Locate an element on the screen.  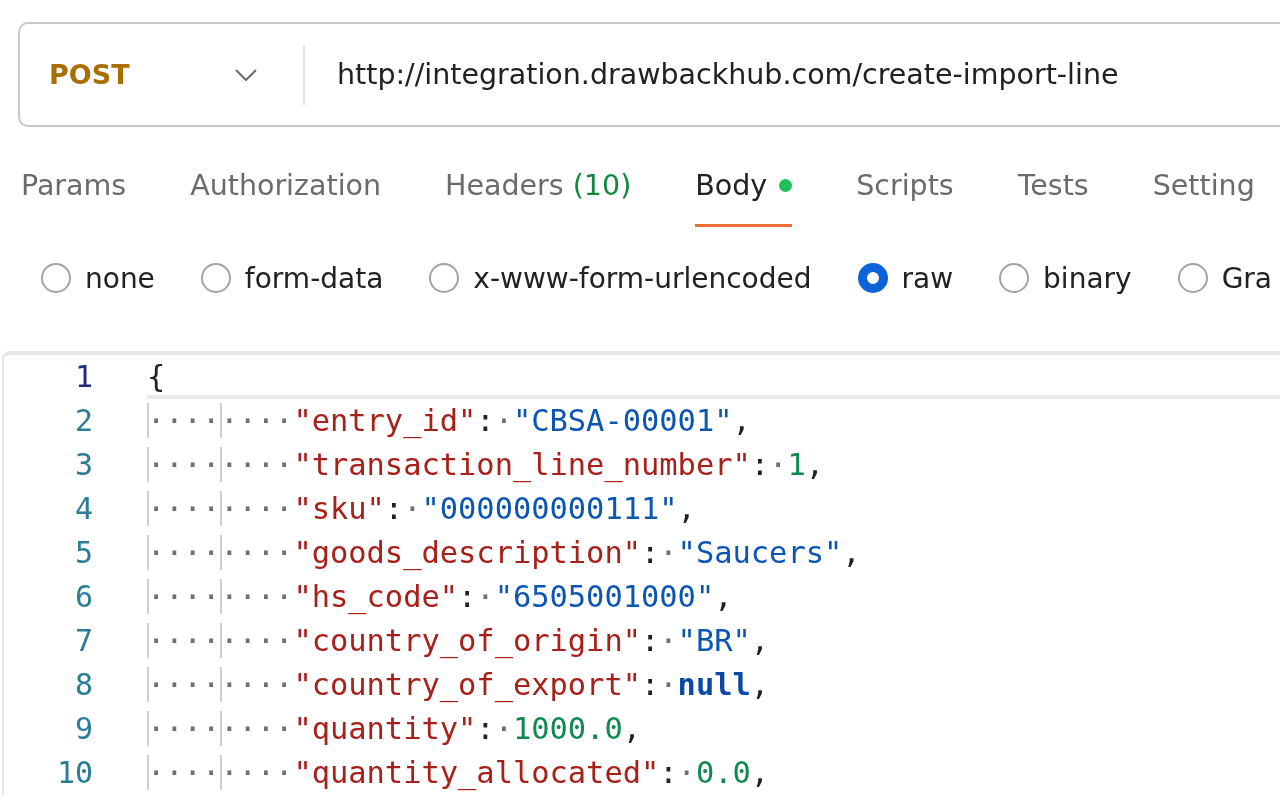
line-number: 5 is located at coordinates (83, 553).